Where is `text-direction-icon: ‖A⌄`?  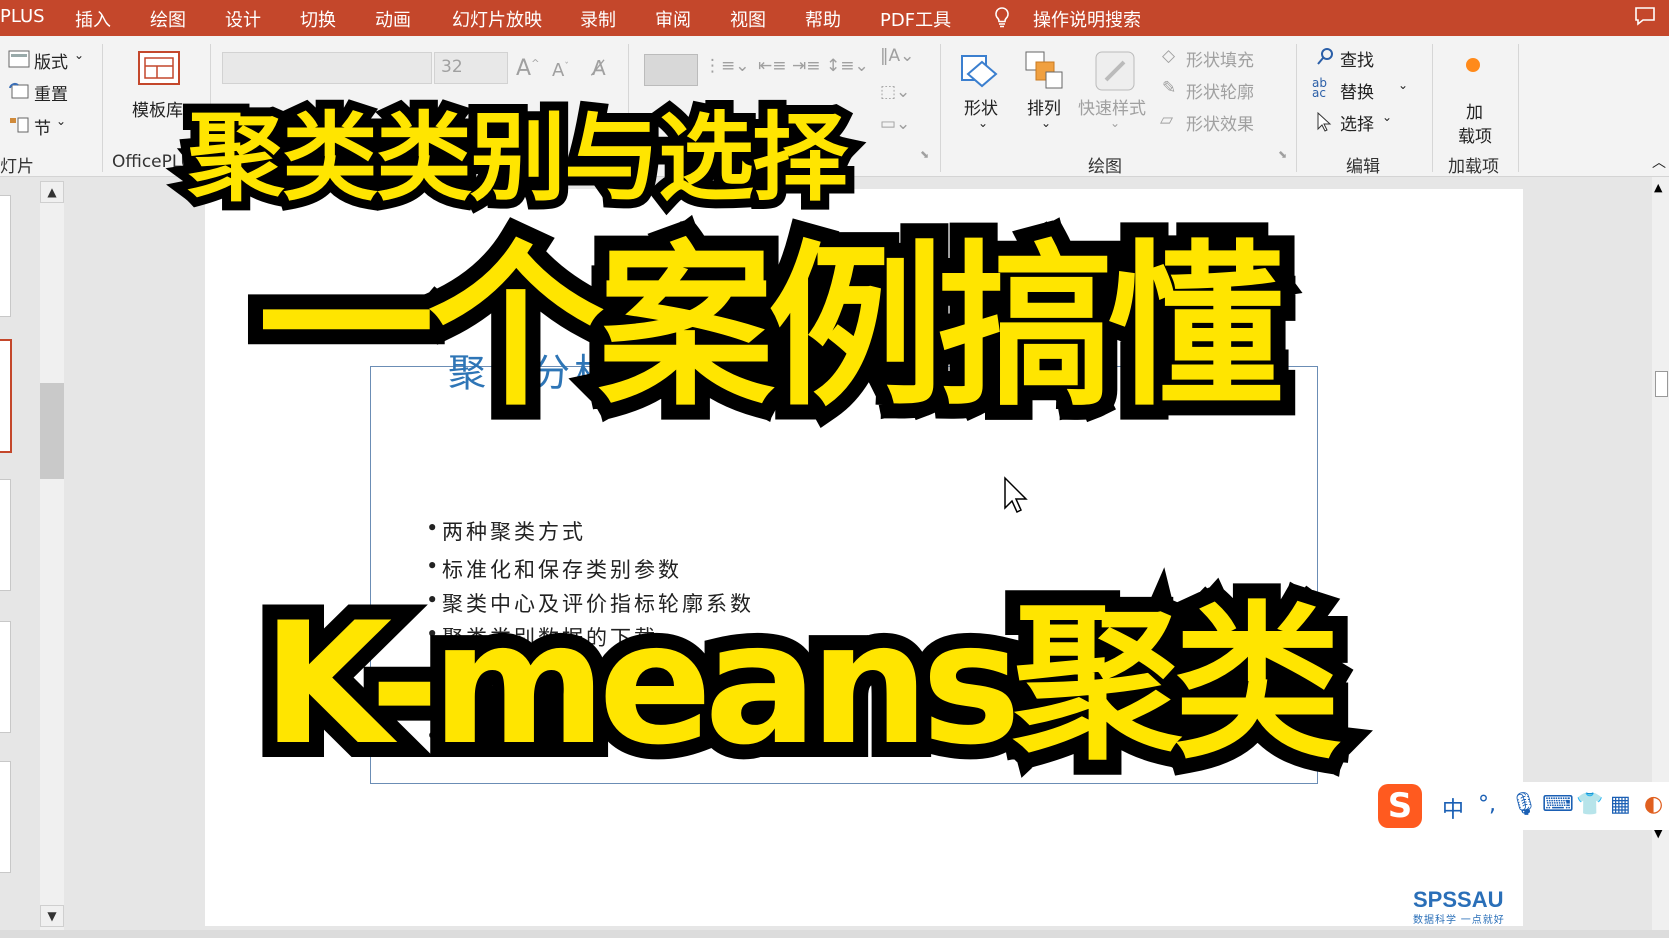 text-direction-icon: ‖A⌄ is located at coordinates (897, 56).